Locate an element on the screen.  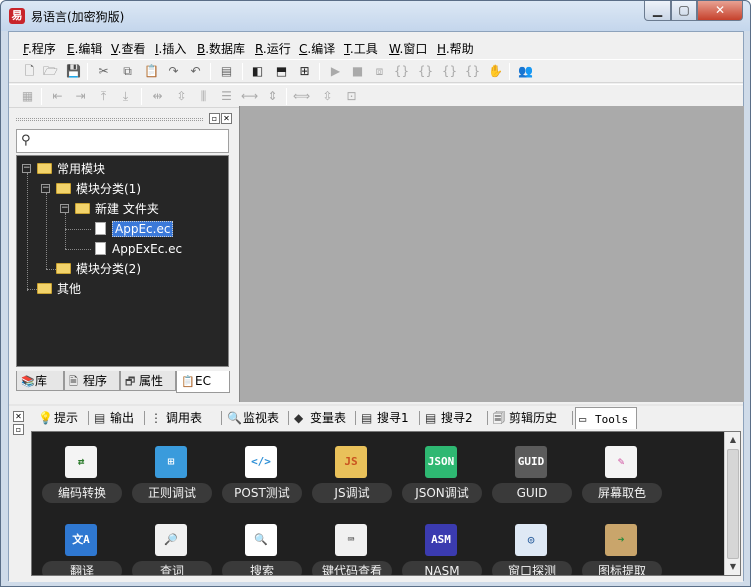
hand-icon: ✋ is located at coordinates (495, 71).